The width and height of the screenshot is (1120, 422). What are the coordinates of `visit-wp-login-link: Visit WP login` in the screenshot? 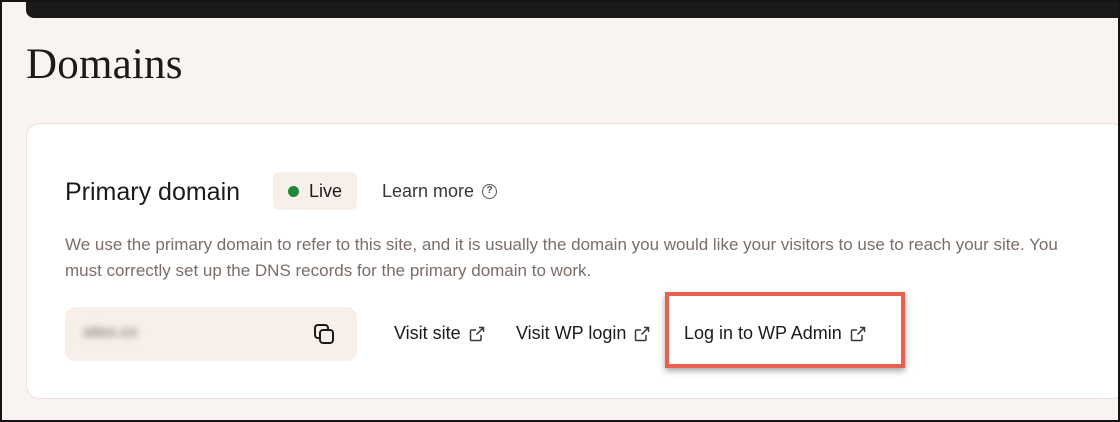 It's located at (583, 333).